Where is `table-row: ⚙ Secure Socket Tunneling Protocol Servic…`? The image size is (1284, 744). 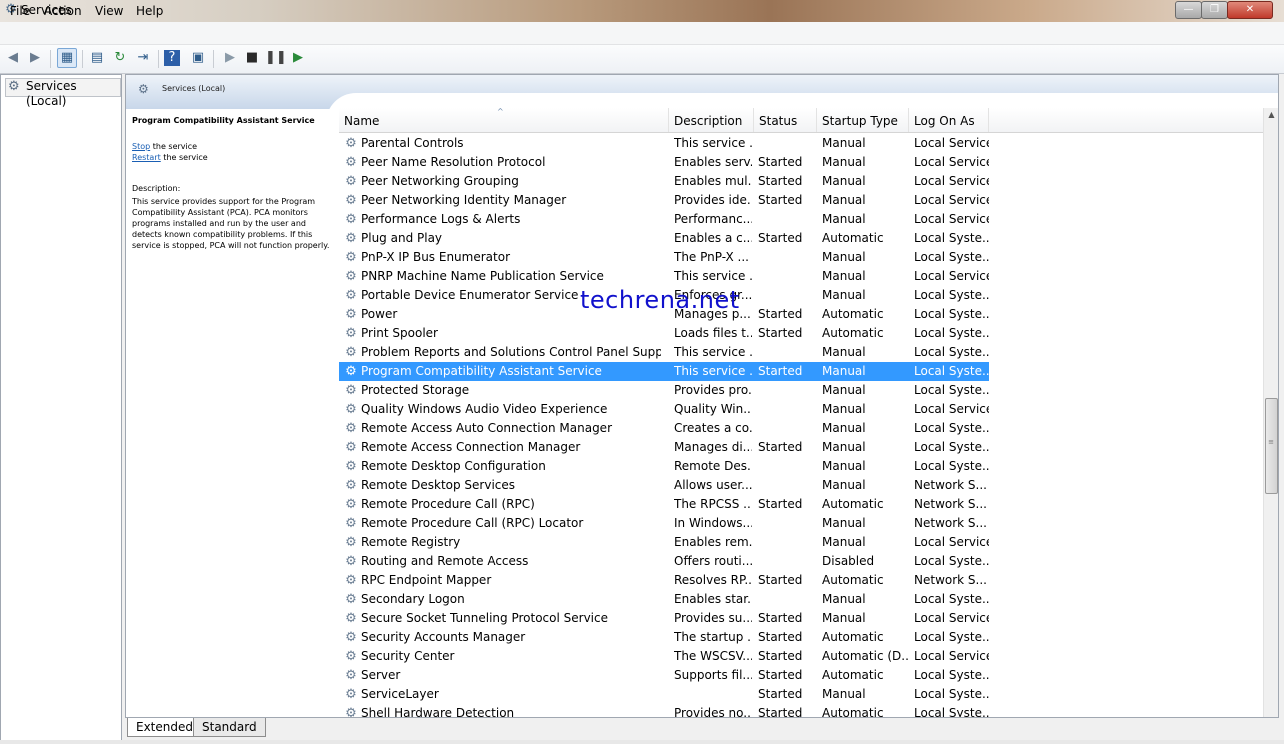 table-row: ⚙ Secure Socket Tunneling Protocol Servic… is located at coordinates (664, 618).